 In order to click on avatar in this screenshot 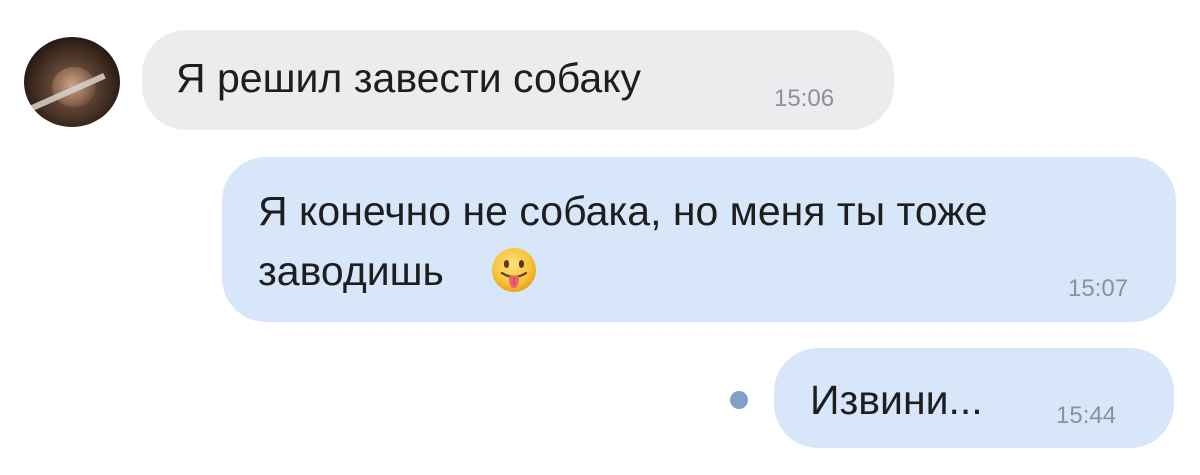, I will do `click(72, 82)`.